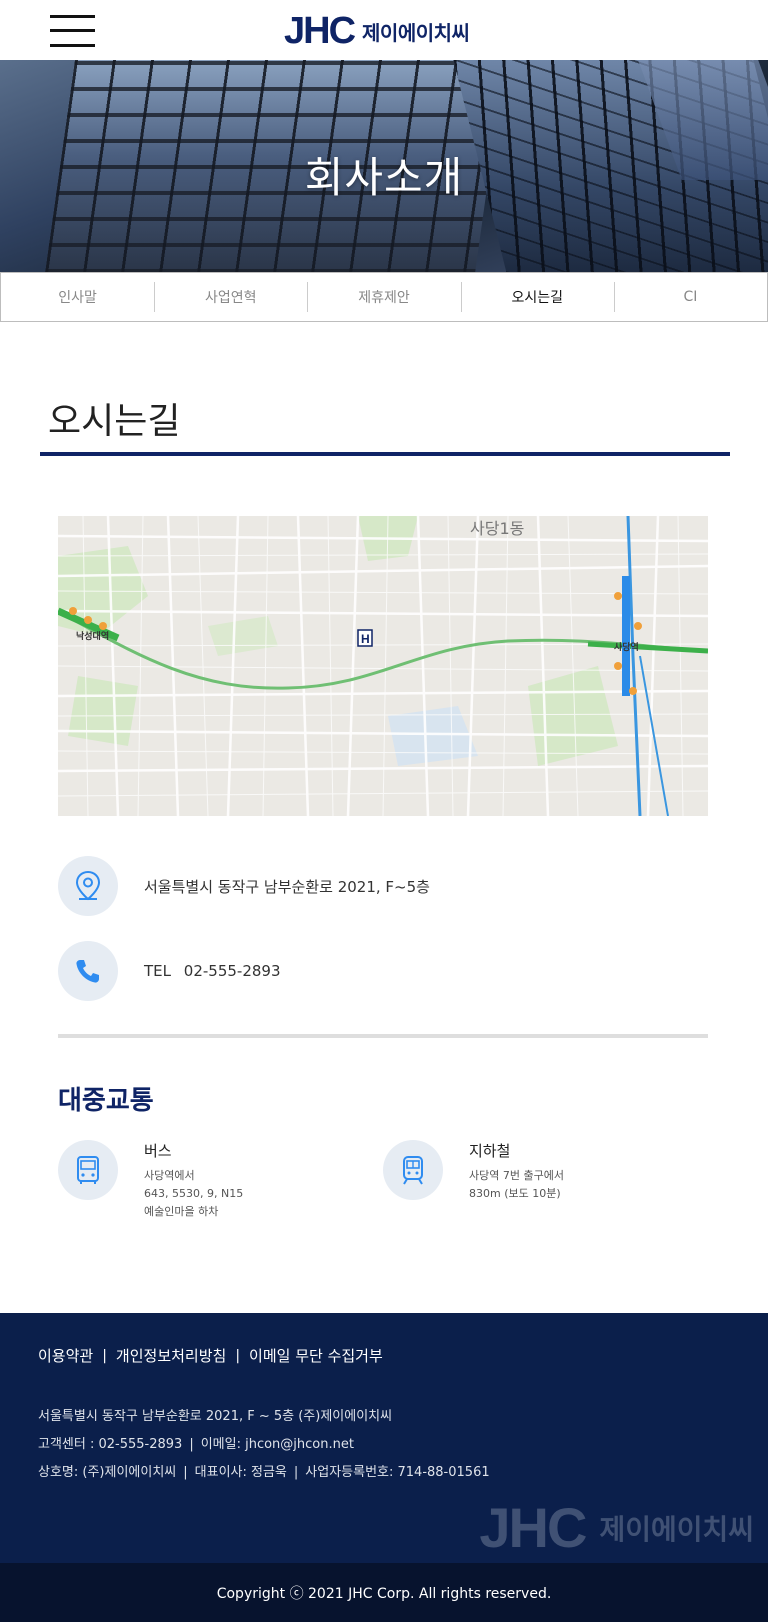 This screenshot has width=768, height=1622. I want to click on footer-customer-center: 고객센터 : 02-555-2893, so click(110, 1444).